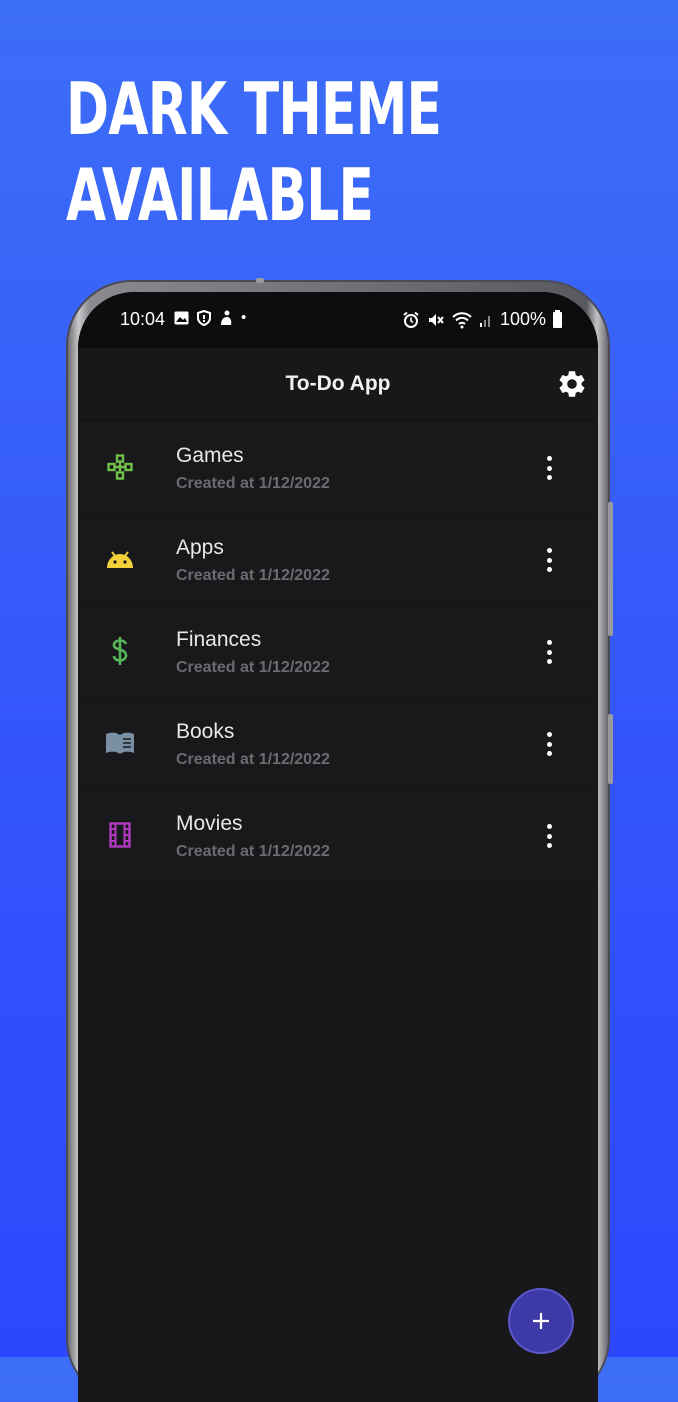 The width and height of the screenshot is (678, 1402). I want to click on phone-top-notch, so click(260, 280).